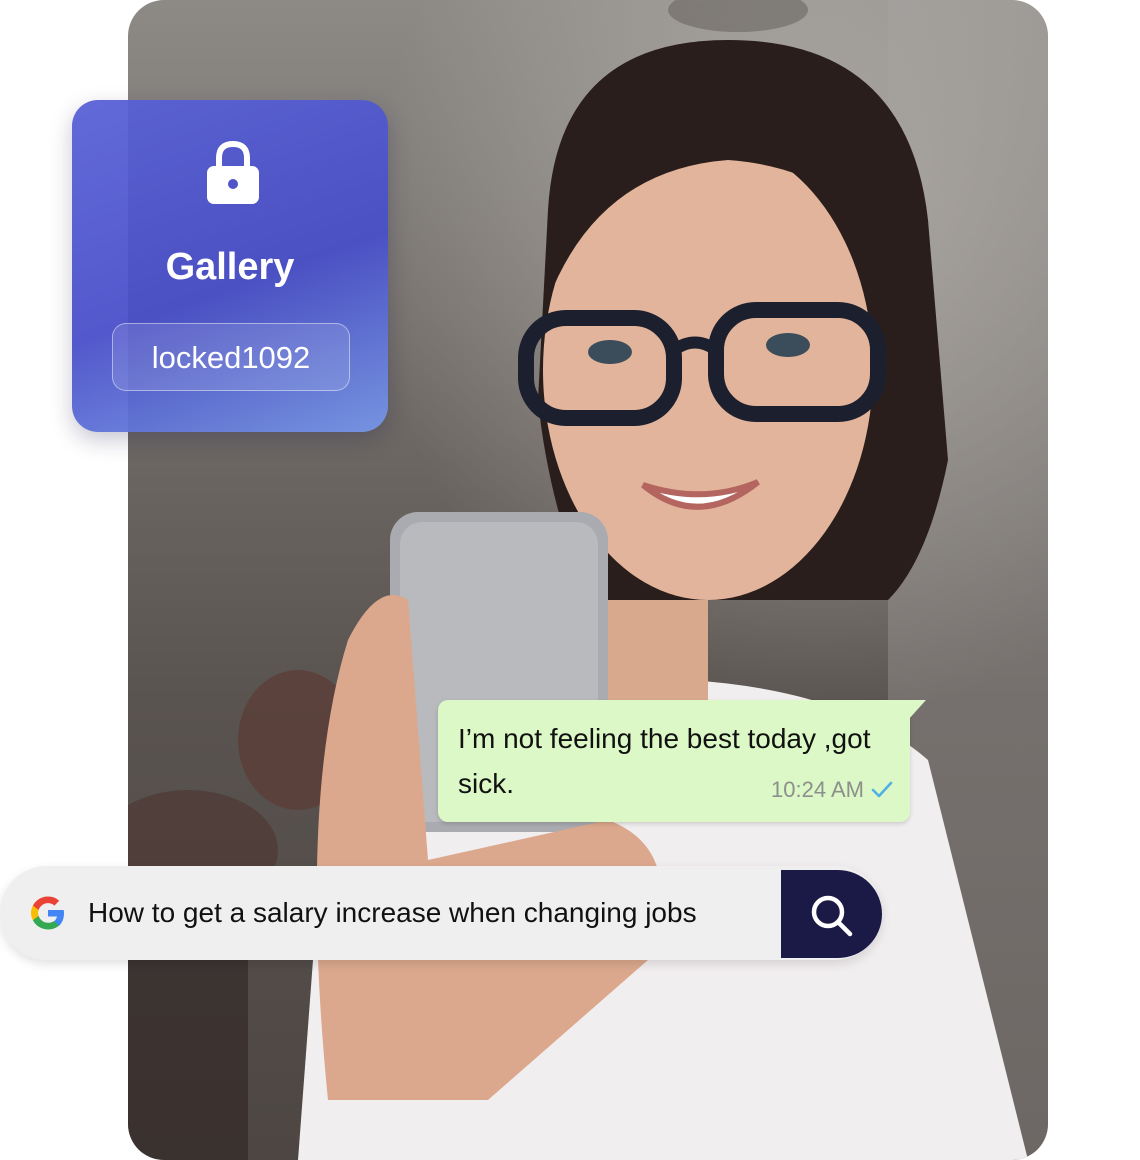 The width and height of the screenshot is (1140, 1160). What do you see at coordinates (233, 172) in the screenshot?
I see `lock-icon` at bounding box center [233, 172].